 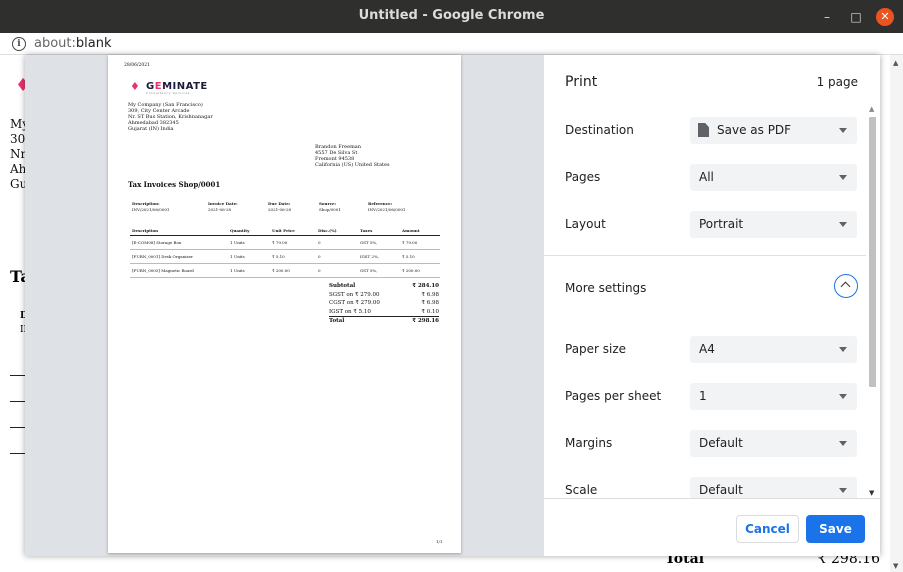 I want to click on pages-per-sheet-value: 1, so click(x=703, y=396).